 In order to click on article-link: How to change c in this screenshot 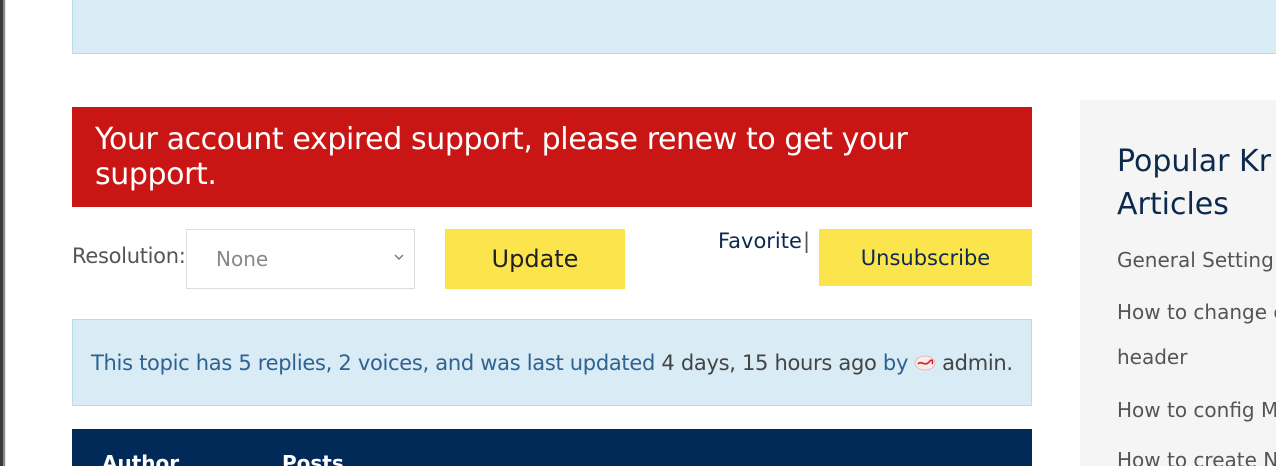, I will do `click(1196, 312)`.